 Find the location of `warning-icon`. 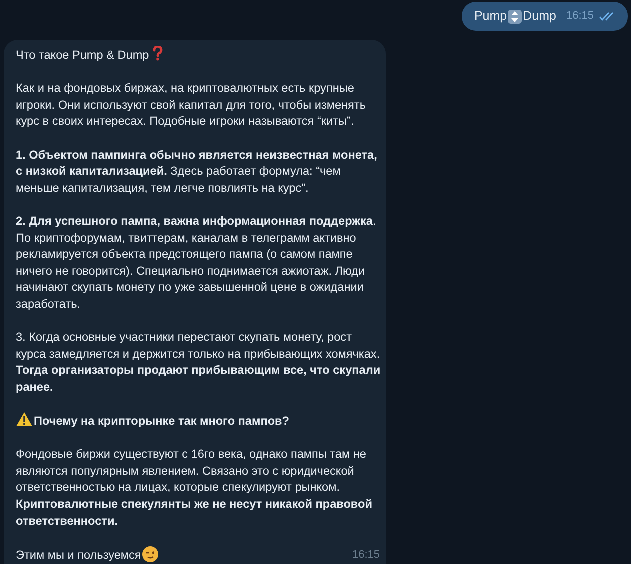

warning-icon is located at coordinates (24, 420).